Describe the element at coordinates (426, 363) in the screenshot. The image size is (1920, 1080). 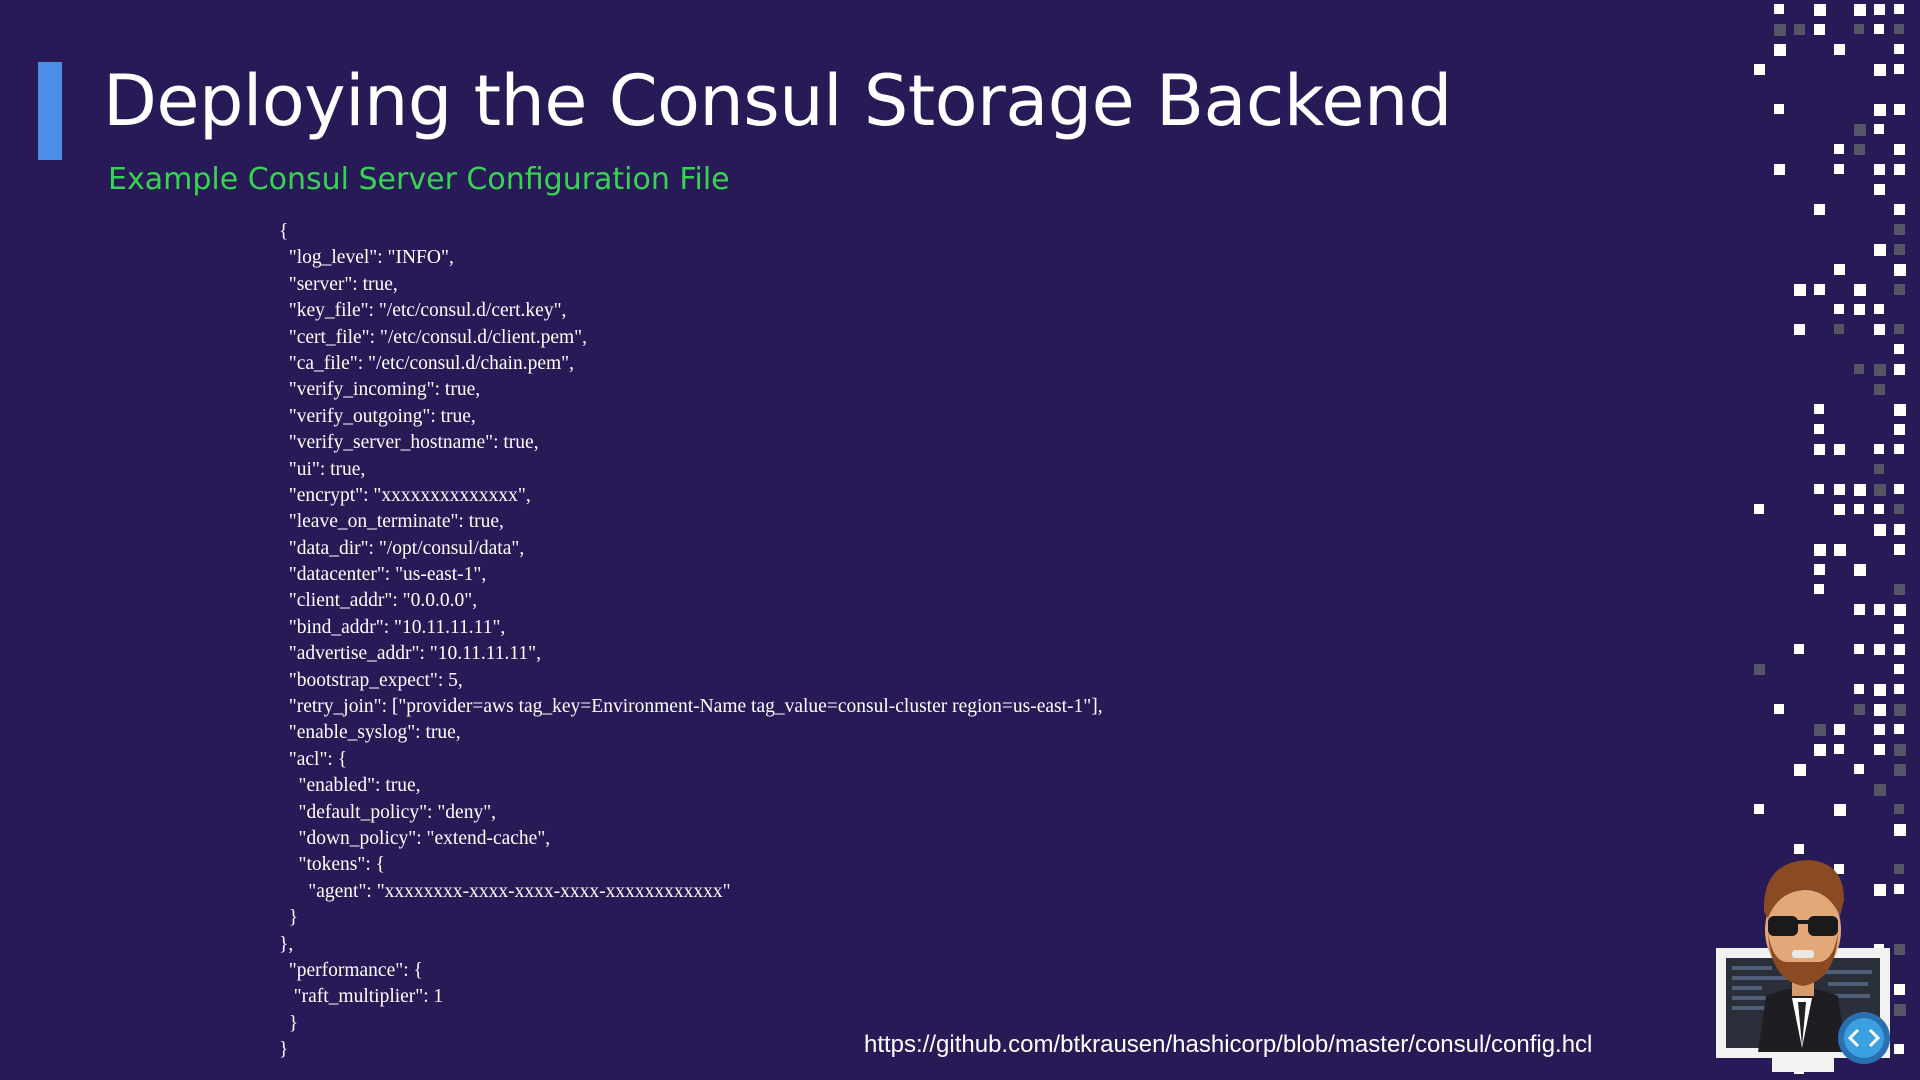
I see `code-line: "ca_file": "/etc/consul.d/chain.pem",` at that location.